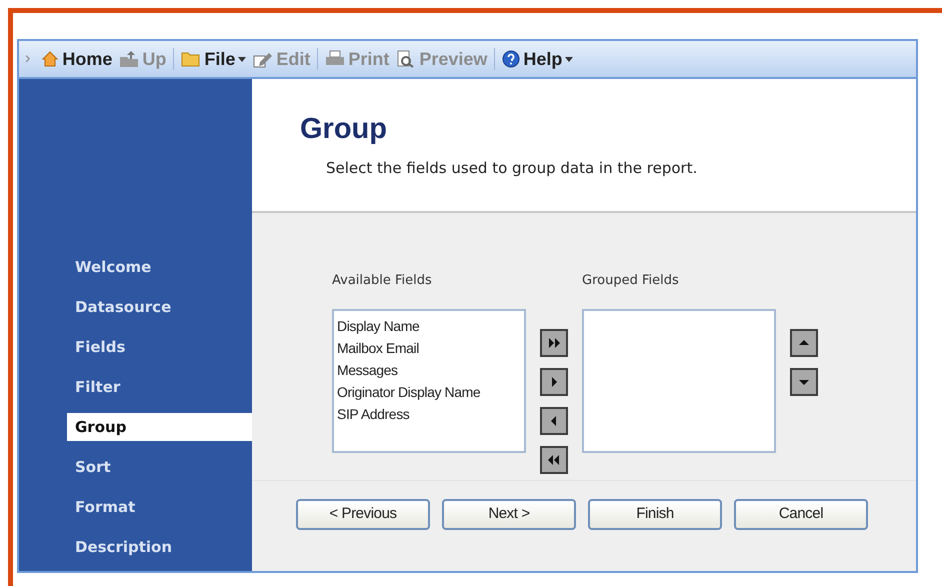 The image size is (942, 586). What do you see at coordinates (429, 414) in the screenshot?
I see `list-item: SIP Address` at bounding box center [429, 414].